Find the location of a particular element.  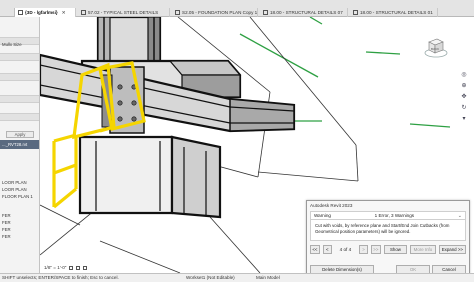

workset-indicator: Workset1 (Not Editable) is located at coordinates (210, 277).